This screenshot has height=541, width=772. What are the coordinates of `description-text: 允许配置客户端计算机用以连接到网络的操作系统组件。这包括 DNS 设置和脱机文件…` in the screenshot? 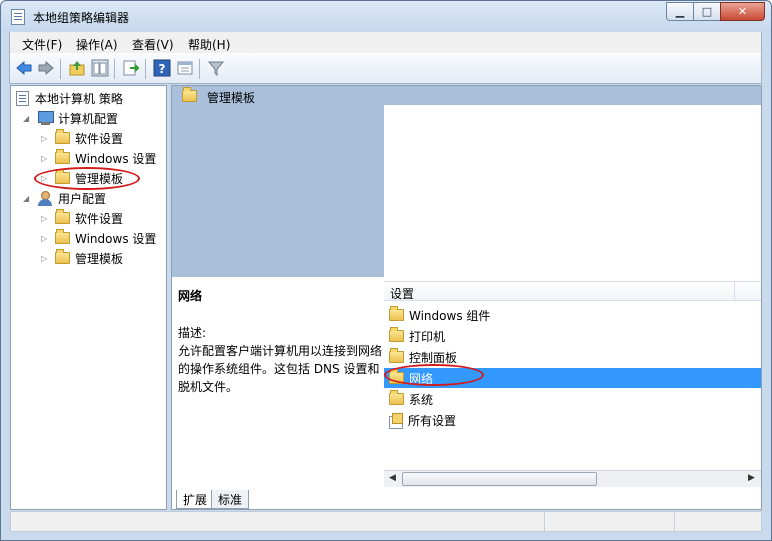 It's located at (280, 369).